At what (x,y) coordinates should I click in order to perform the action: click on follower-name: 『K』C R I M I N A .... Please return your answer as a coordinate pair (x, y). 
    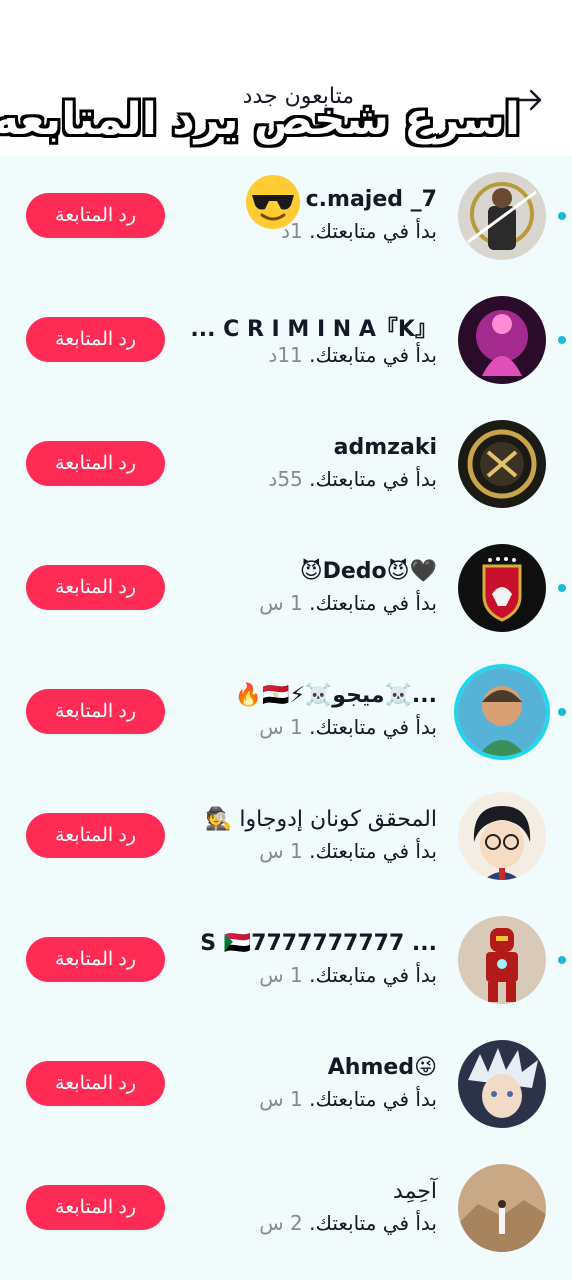
    Looking at the image, I should click on (313, 327).